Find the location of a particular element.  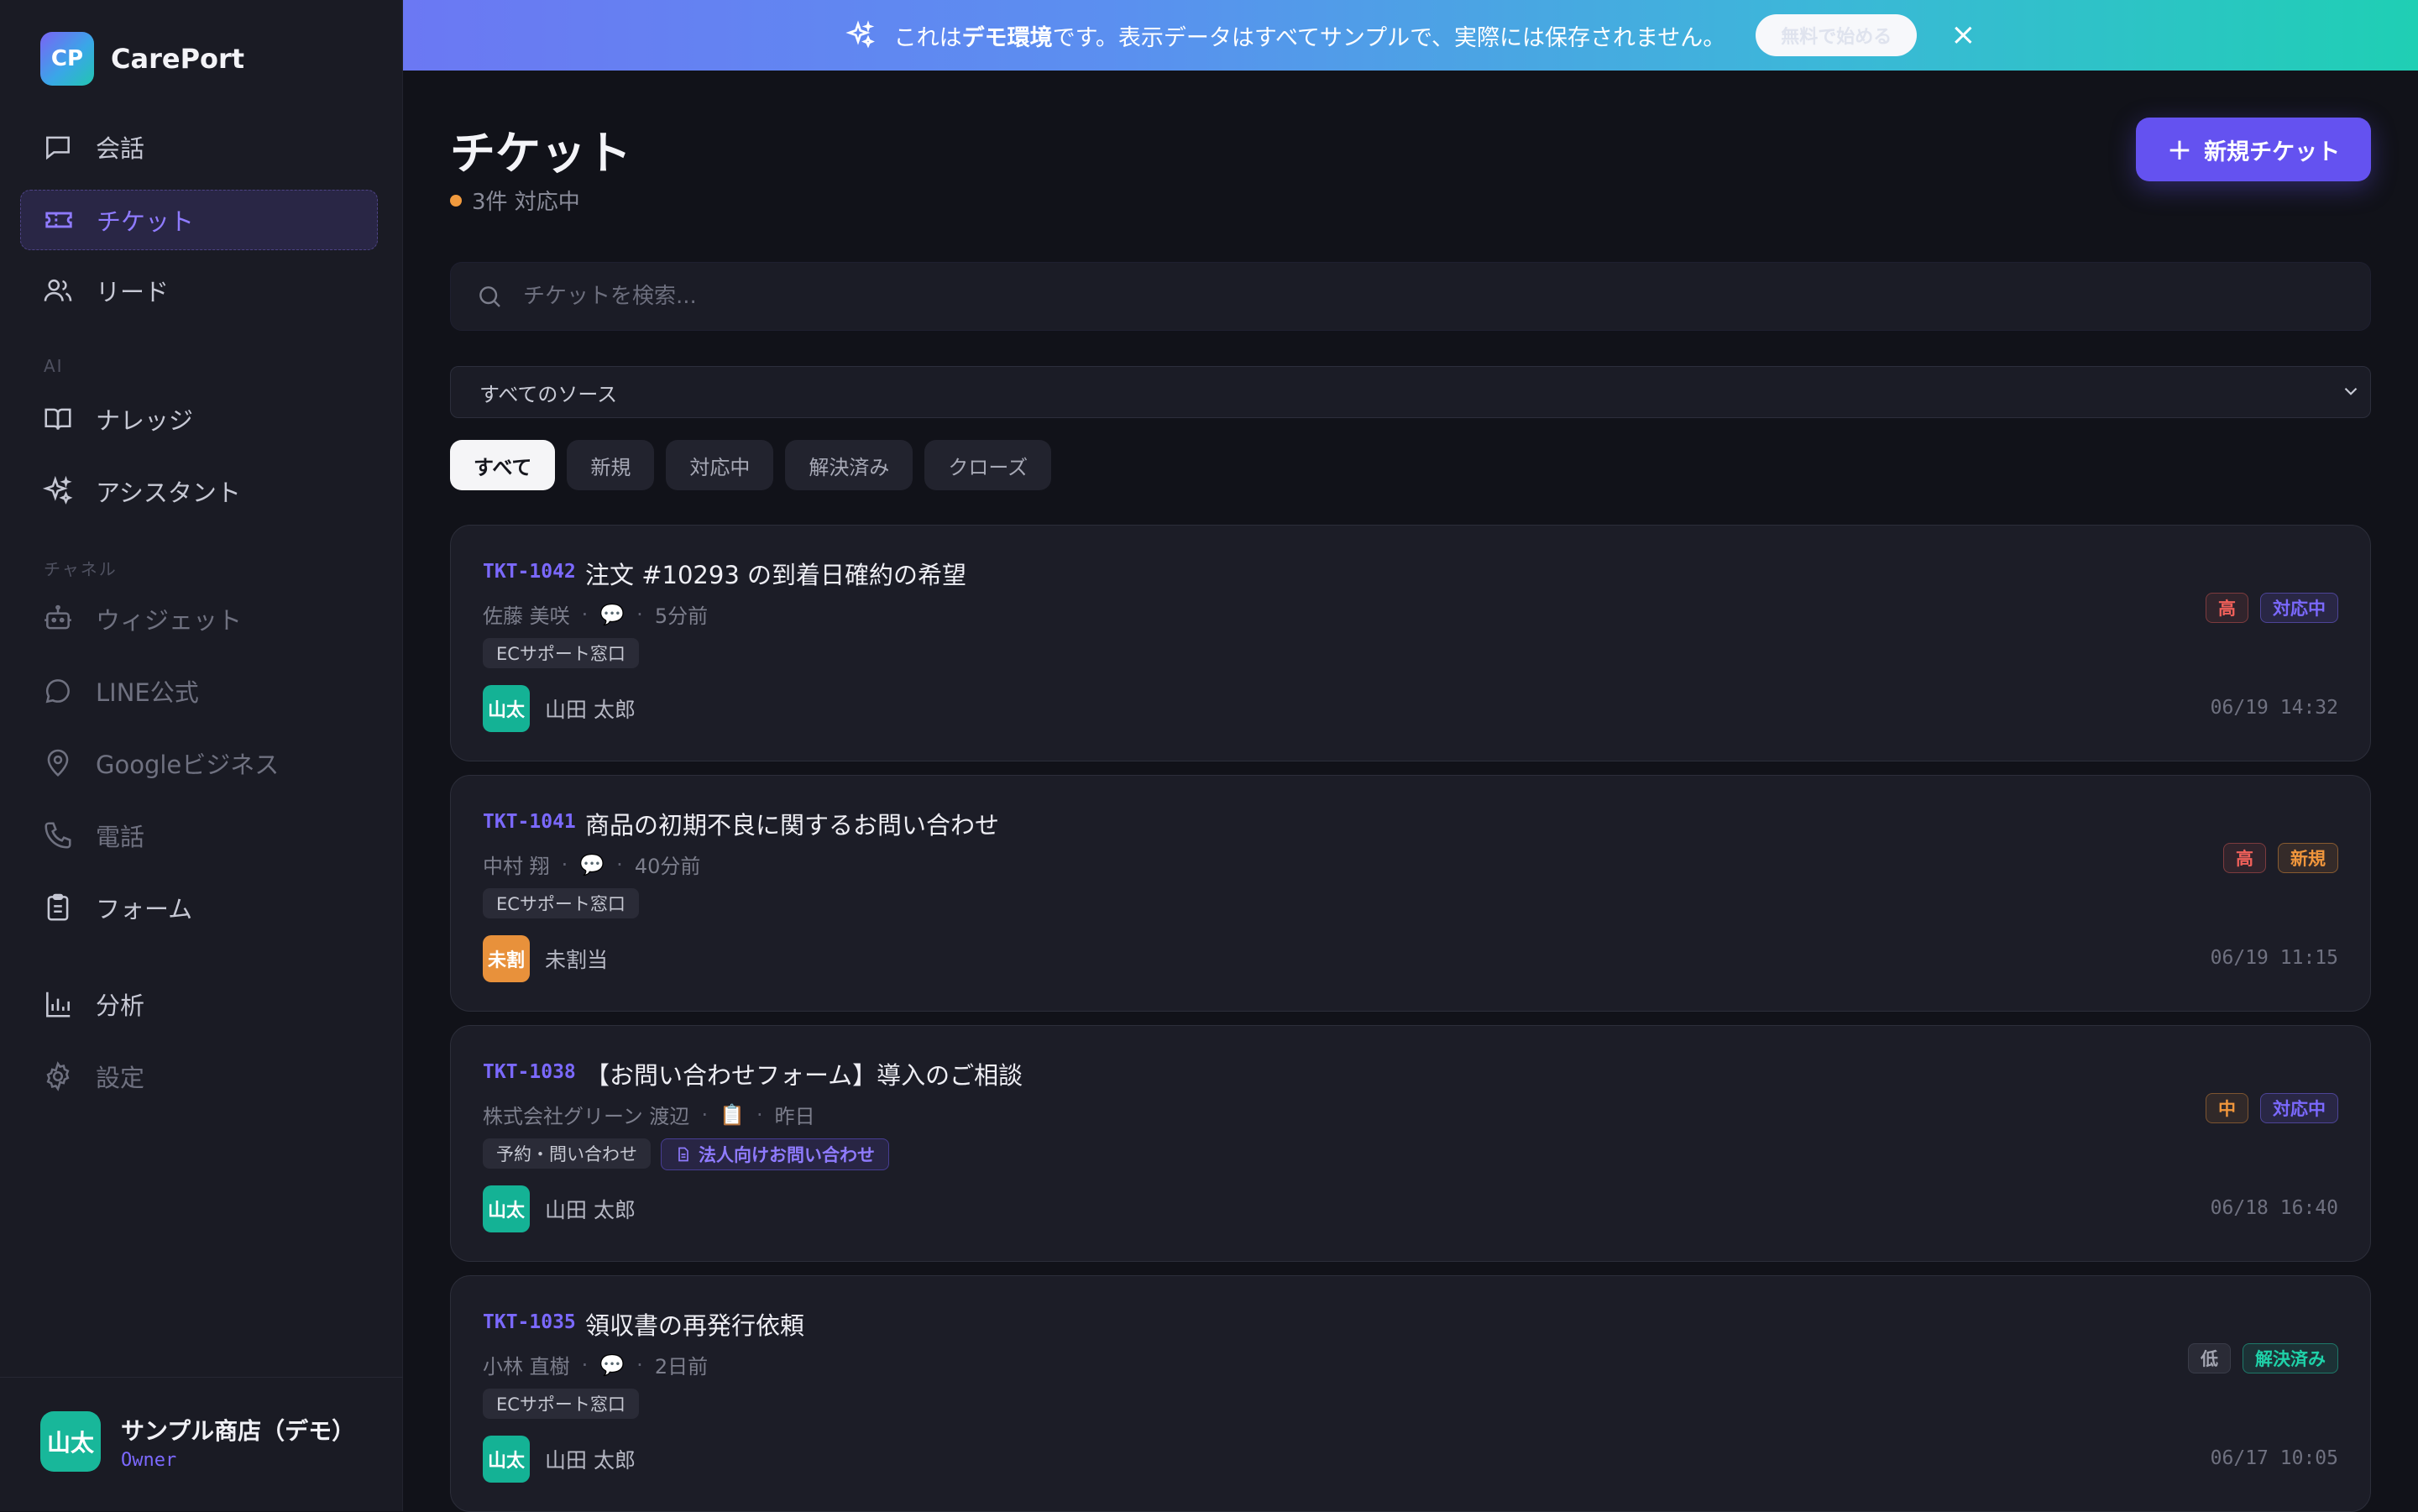

status-badge: 解決済み is located at coordinates (2290, 1358).